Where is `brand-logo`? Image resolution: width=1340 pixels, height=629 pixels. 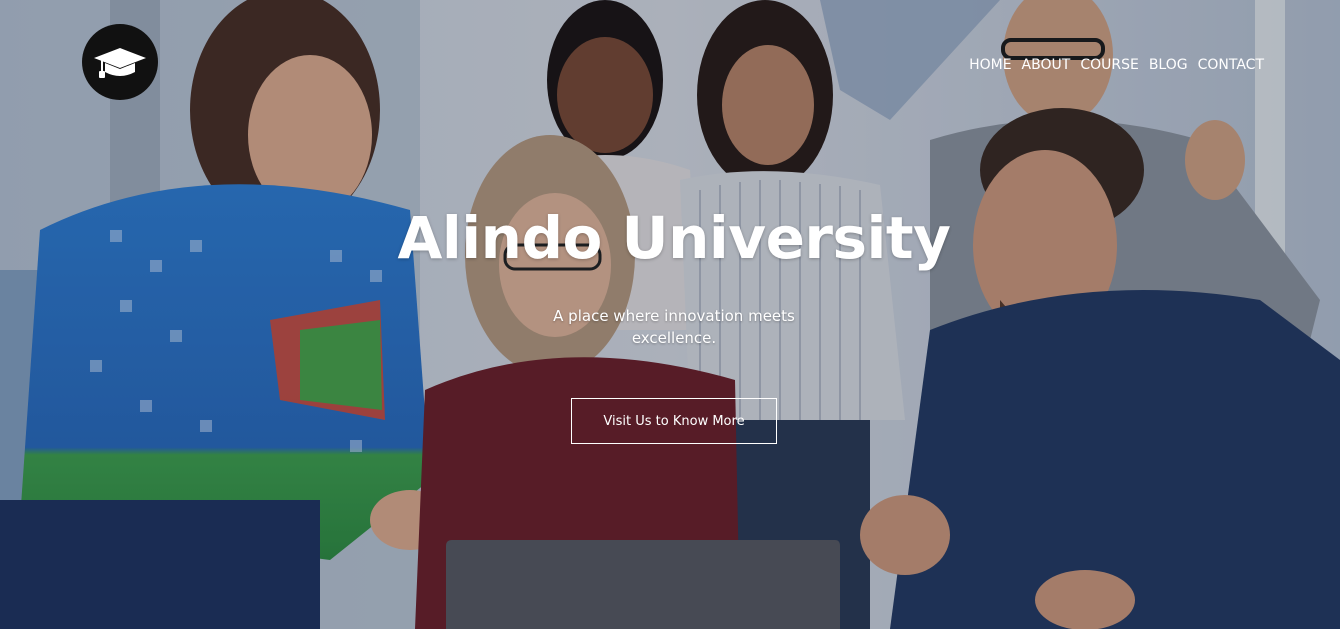 brand-logo is located at coordinates (120, 62).